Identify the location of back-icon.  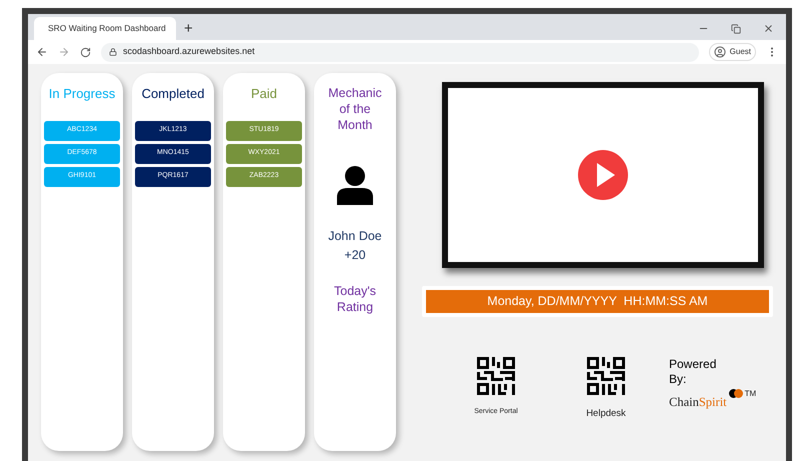
(42, 52).